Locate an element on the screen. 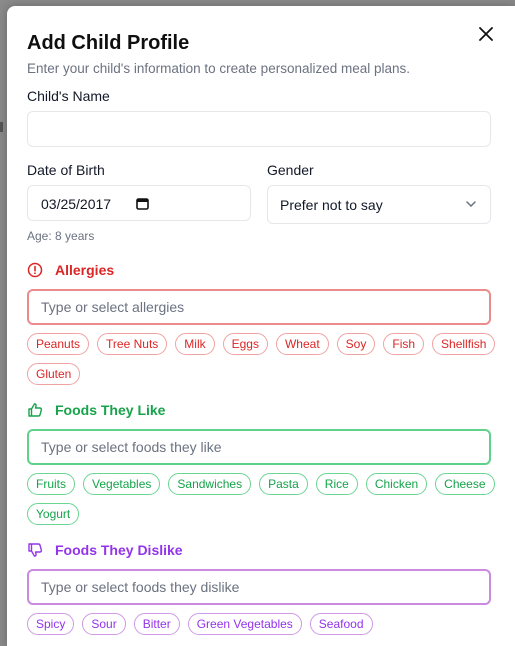 This screenshot has height=646, width=515. dislikes-option-chip: Sour is located at coordinates (104, 624).